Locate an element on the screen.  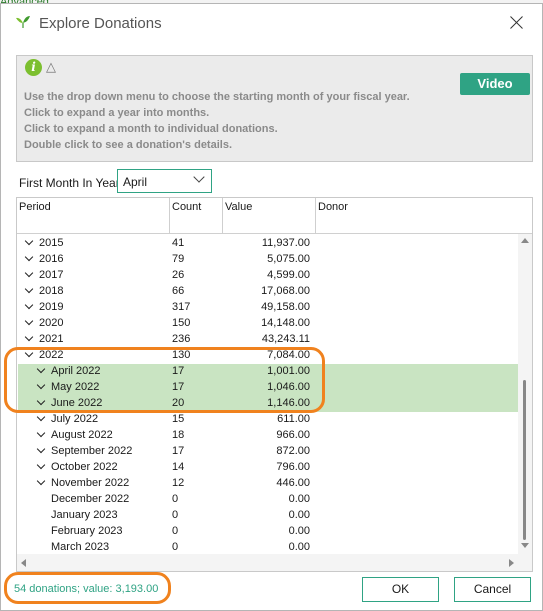
first-month-dropdown: April is located at coordinates (164, 181).